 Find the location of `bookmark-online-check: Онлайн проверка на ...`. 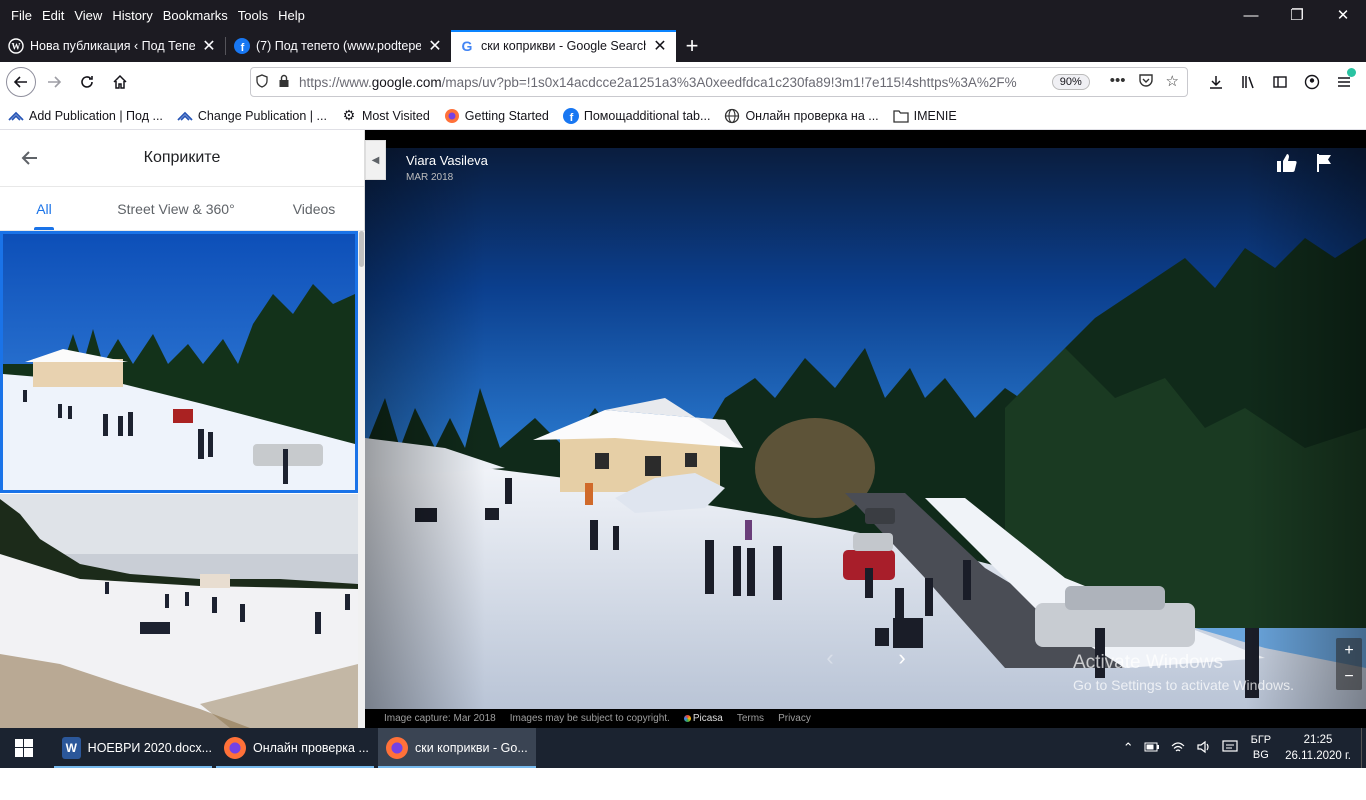

bookmark-online-check: Онлайн проверка на ... is located at coordinates (801, 116).